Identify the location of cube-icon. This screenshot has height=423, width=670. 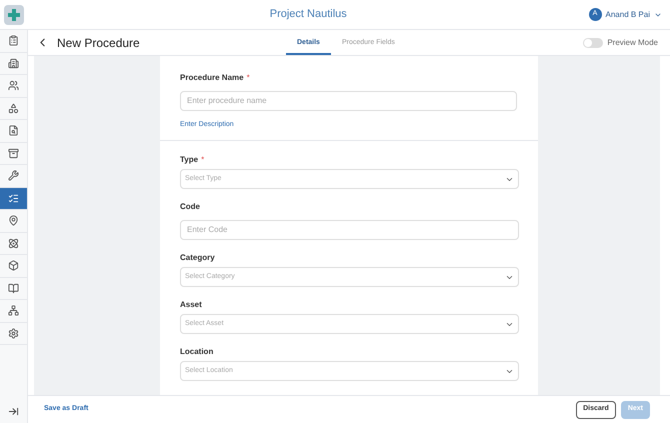
(13, 266).